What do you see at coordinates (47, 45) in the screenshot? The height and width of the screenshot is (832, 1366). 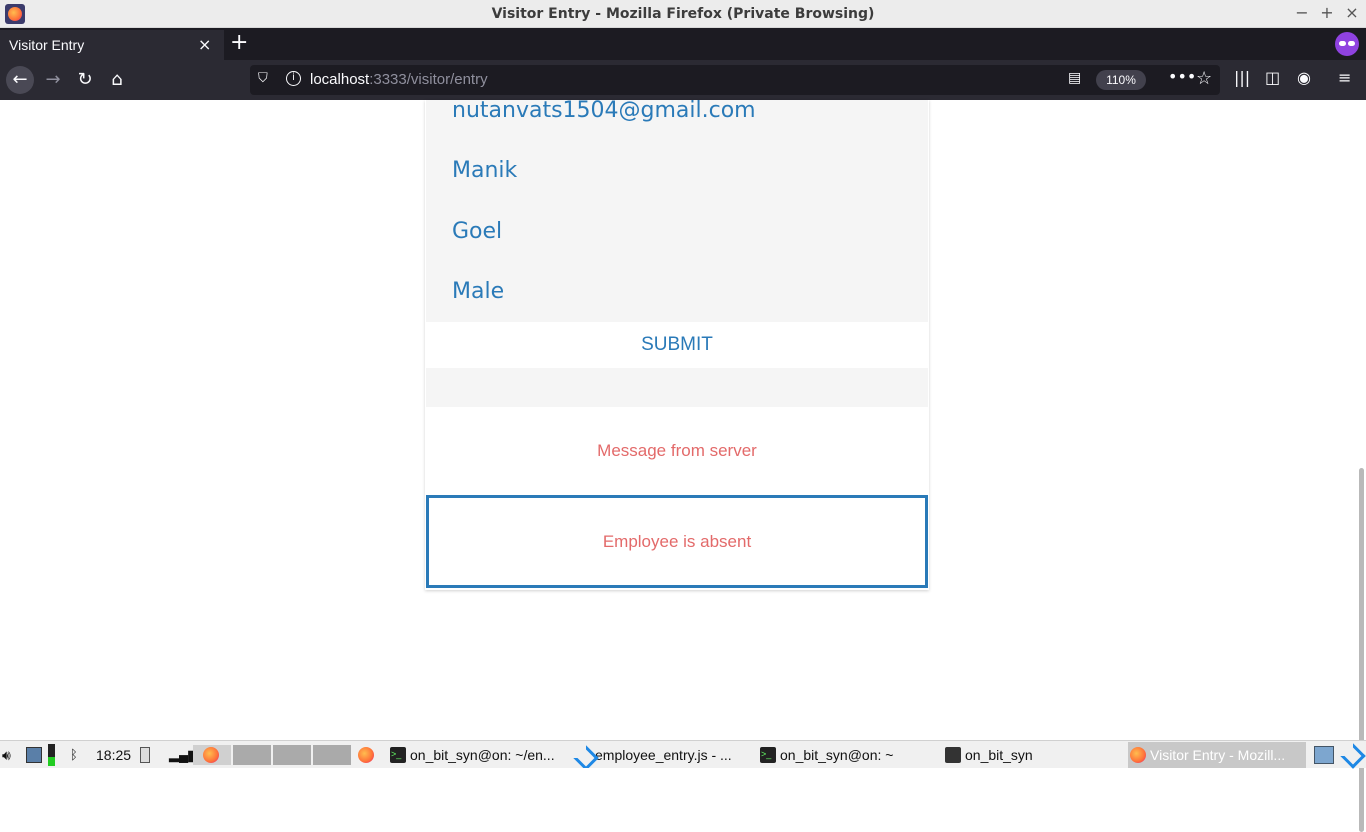 I see `tab-title: Visitor Entry` at bounding box center [47, 45].